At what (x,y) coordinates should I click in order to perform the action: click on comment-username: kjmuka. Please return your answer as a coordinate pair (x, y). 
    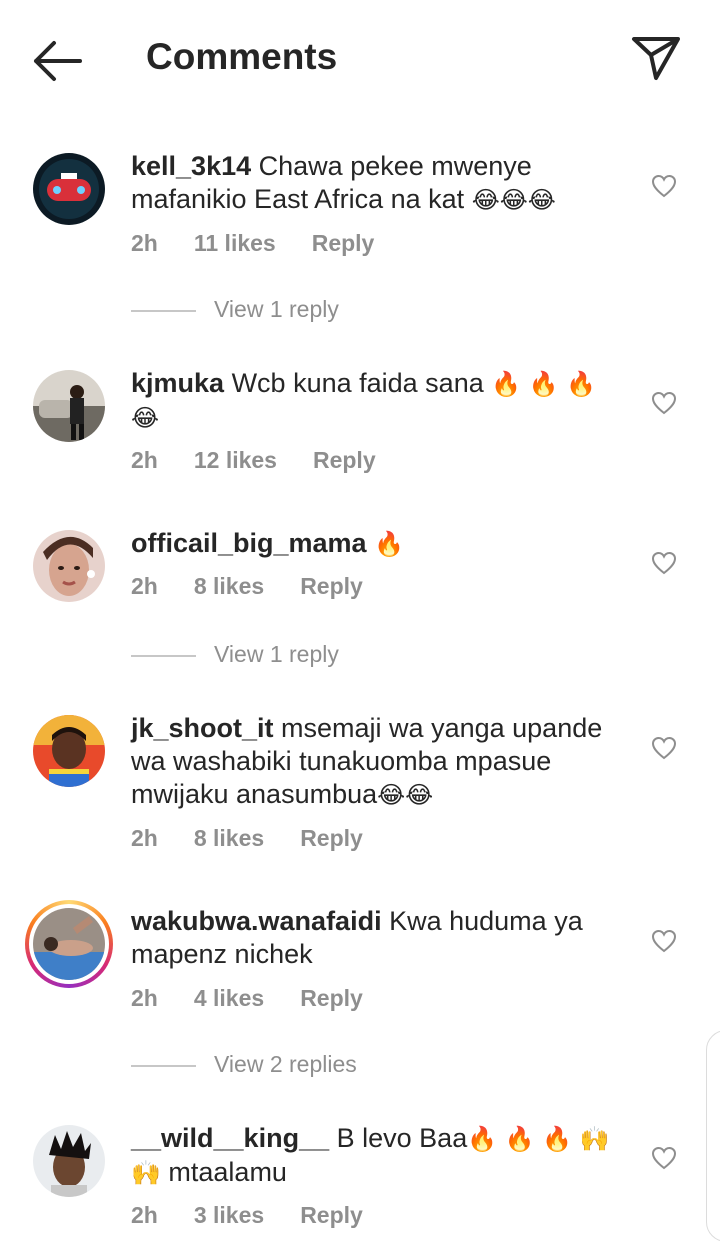
    Looking at the image, I should click on (177, 383).